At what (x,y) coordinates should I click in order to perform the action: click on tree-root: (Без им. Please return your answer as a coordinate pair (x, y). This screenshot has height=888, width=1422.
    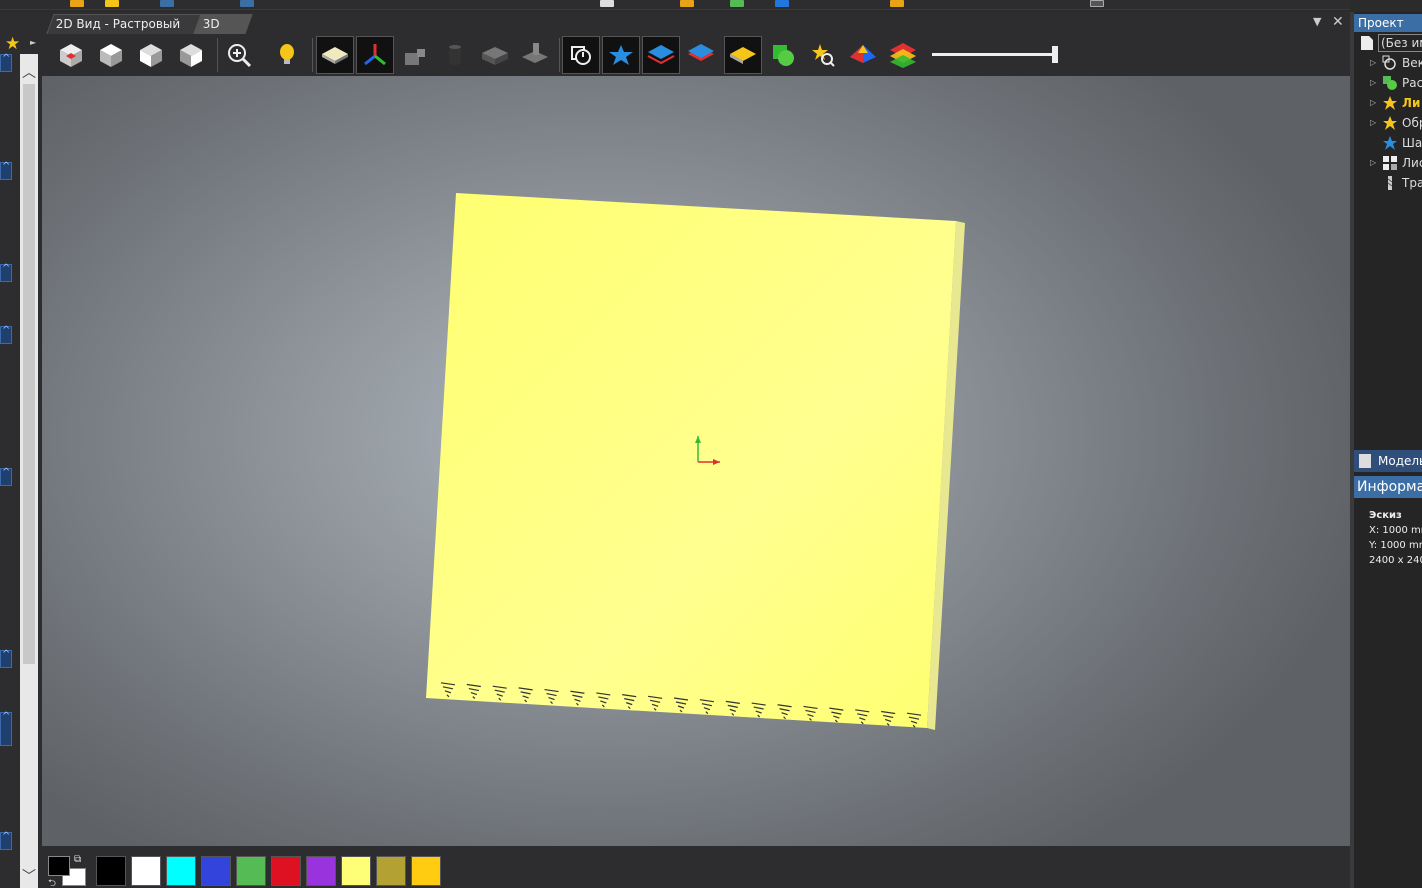
    Looking at the image, I should click on (1388, 43).